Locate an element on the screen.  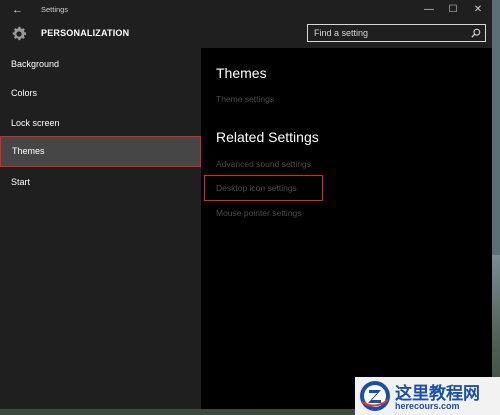
sidebar-item-themes: Themes is located at coordinates (100, 151).